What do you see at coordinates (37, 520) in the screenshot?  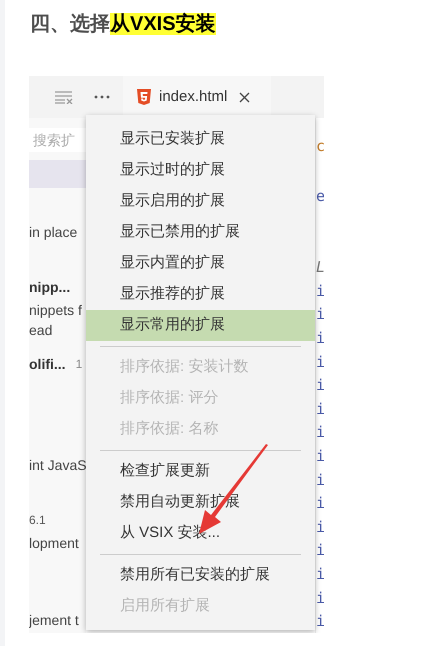 I see `extension-text: 6.1` at bounding box center [37, 520].